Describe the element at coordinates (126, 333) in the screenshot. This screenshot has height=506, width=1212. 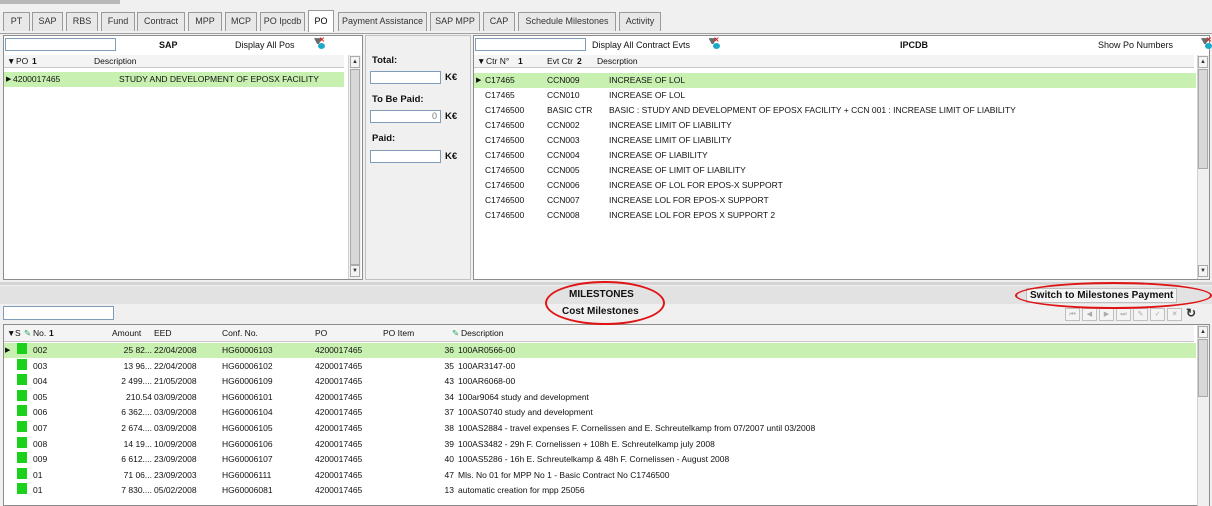
I see `ms-col-amount: Amount` at that location.